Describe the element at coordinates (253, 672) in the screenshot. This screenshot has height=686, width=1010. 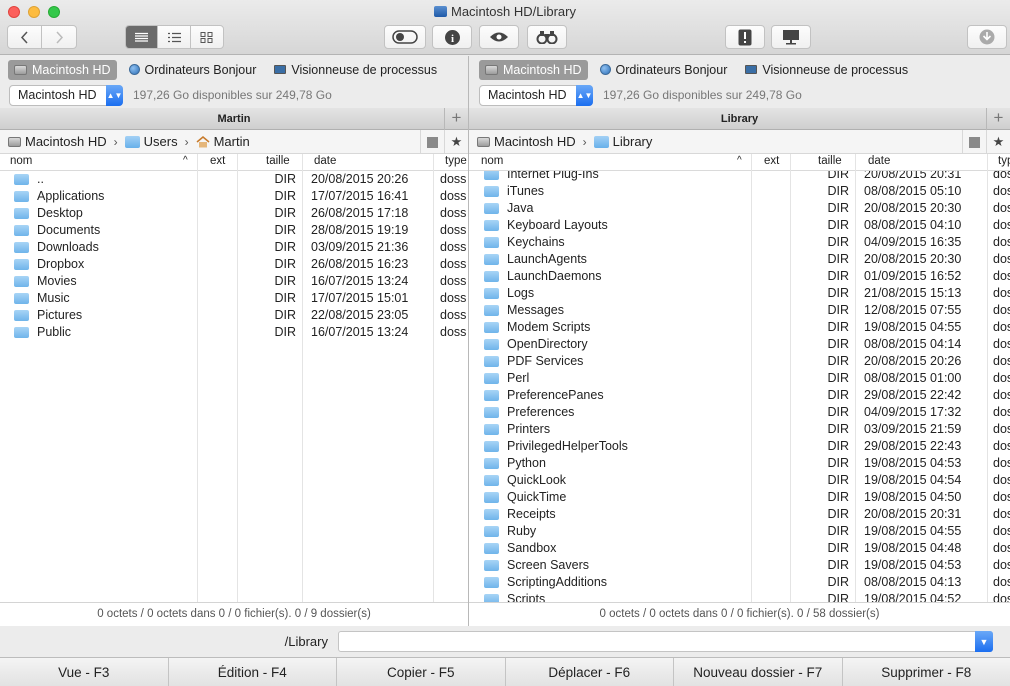
I see `edit-f4-button: Édition - F4` at that location.